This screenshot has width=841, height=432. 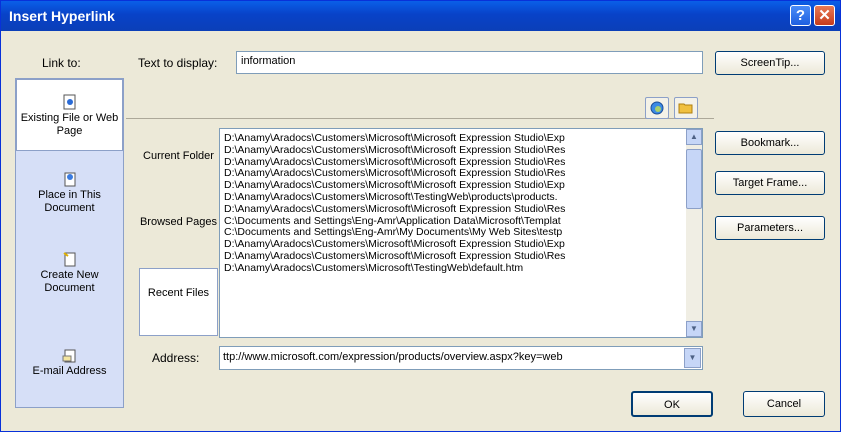 I want to click on help-icon: ?, so click(x=800, y=15).